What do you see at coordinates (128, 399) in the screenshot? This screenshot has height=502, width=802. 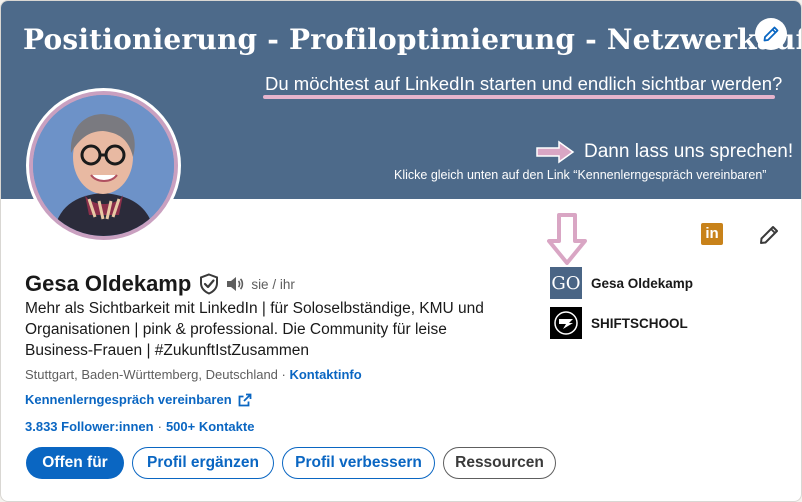 I see `booking-link-label: Kennenlerngespräch vereinbaren` at bounding box center [128, 399].